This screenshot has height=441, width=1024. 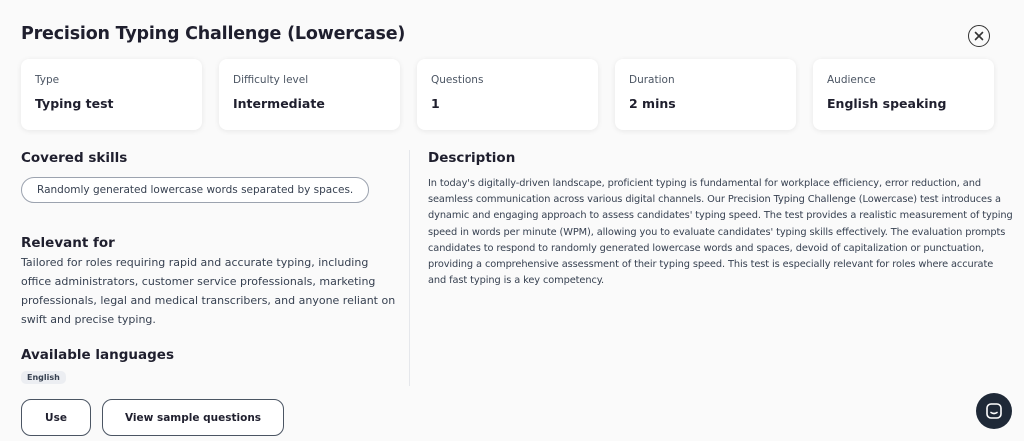 I want to click on info-card-value: Intermediate, so click(x=279, y=103).